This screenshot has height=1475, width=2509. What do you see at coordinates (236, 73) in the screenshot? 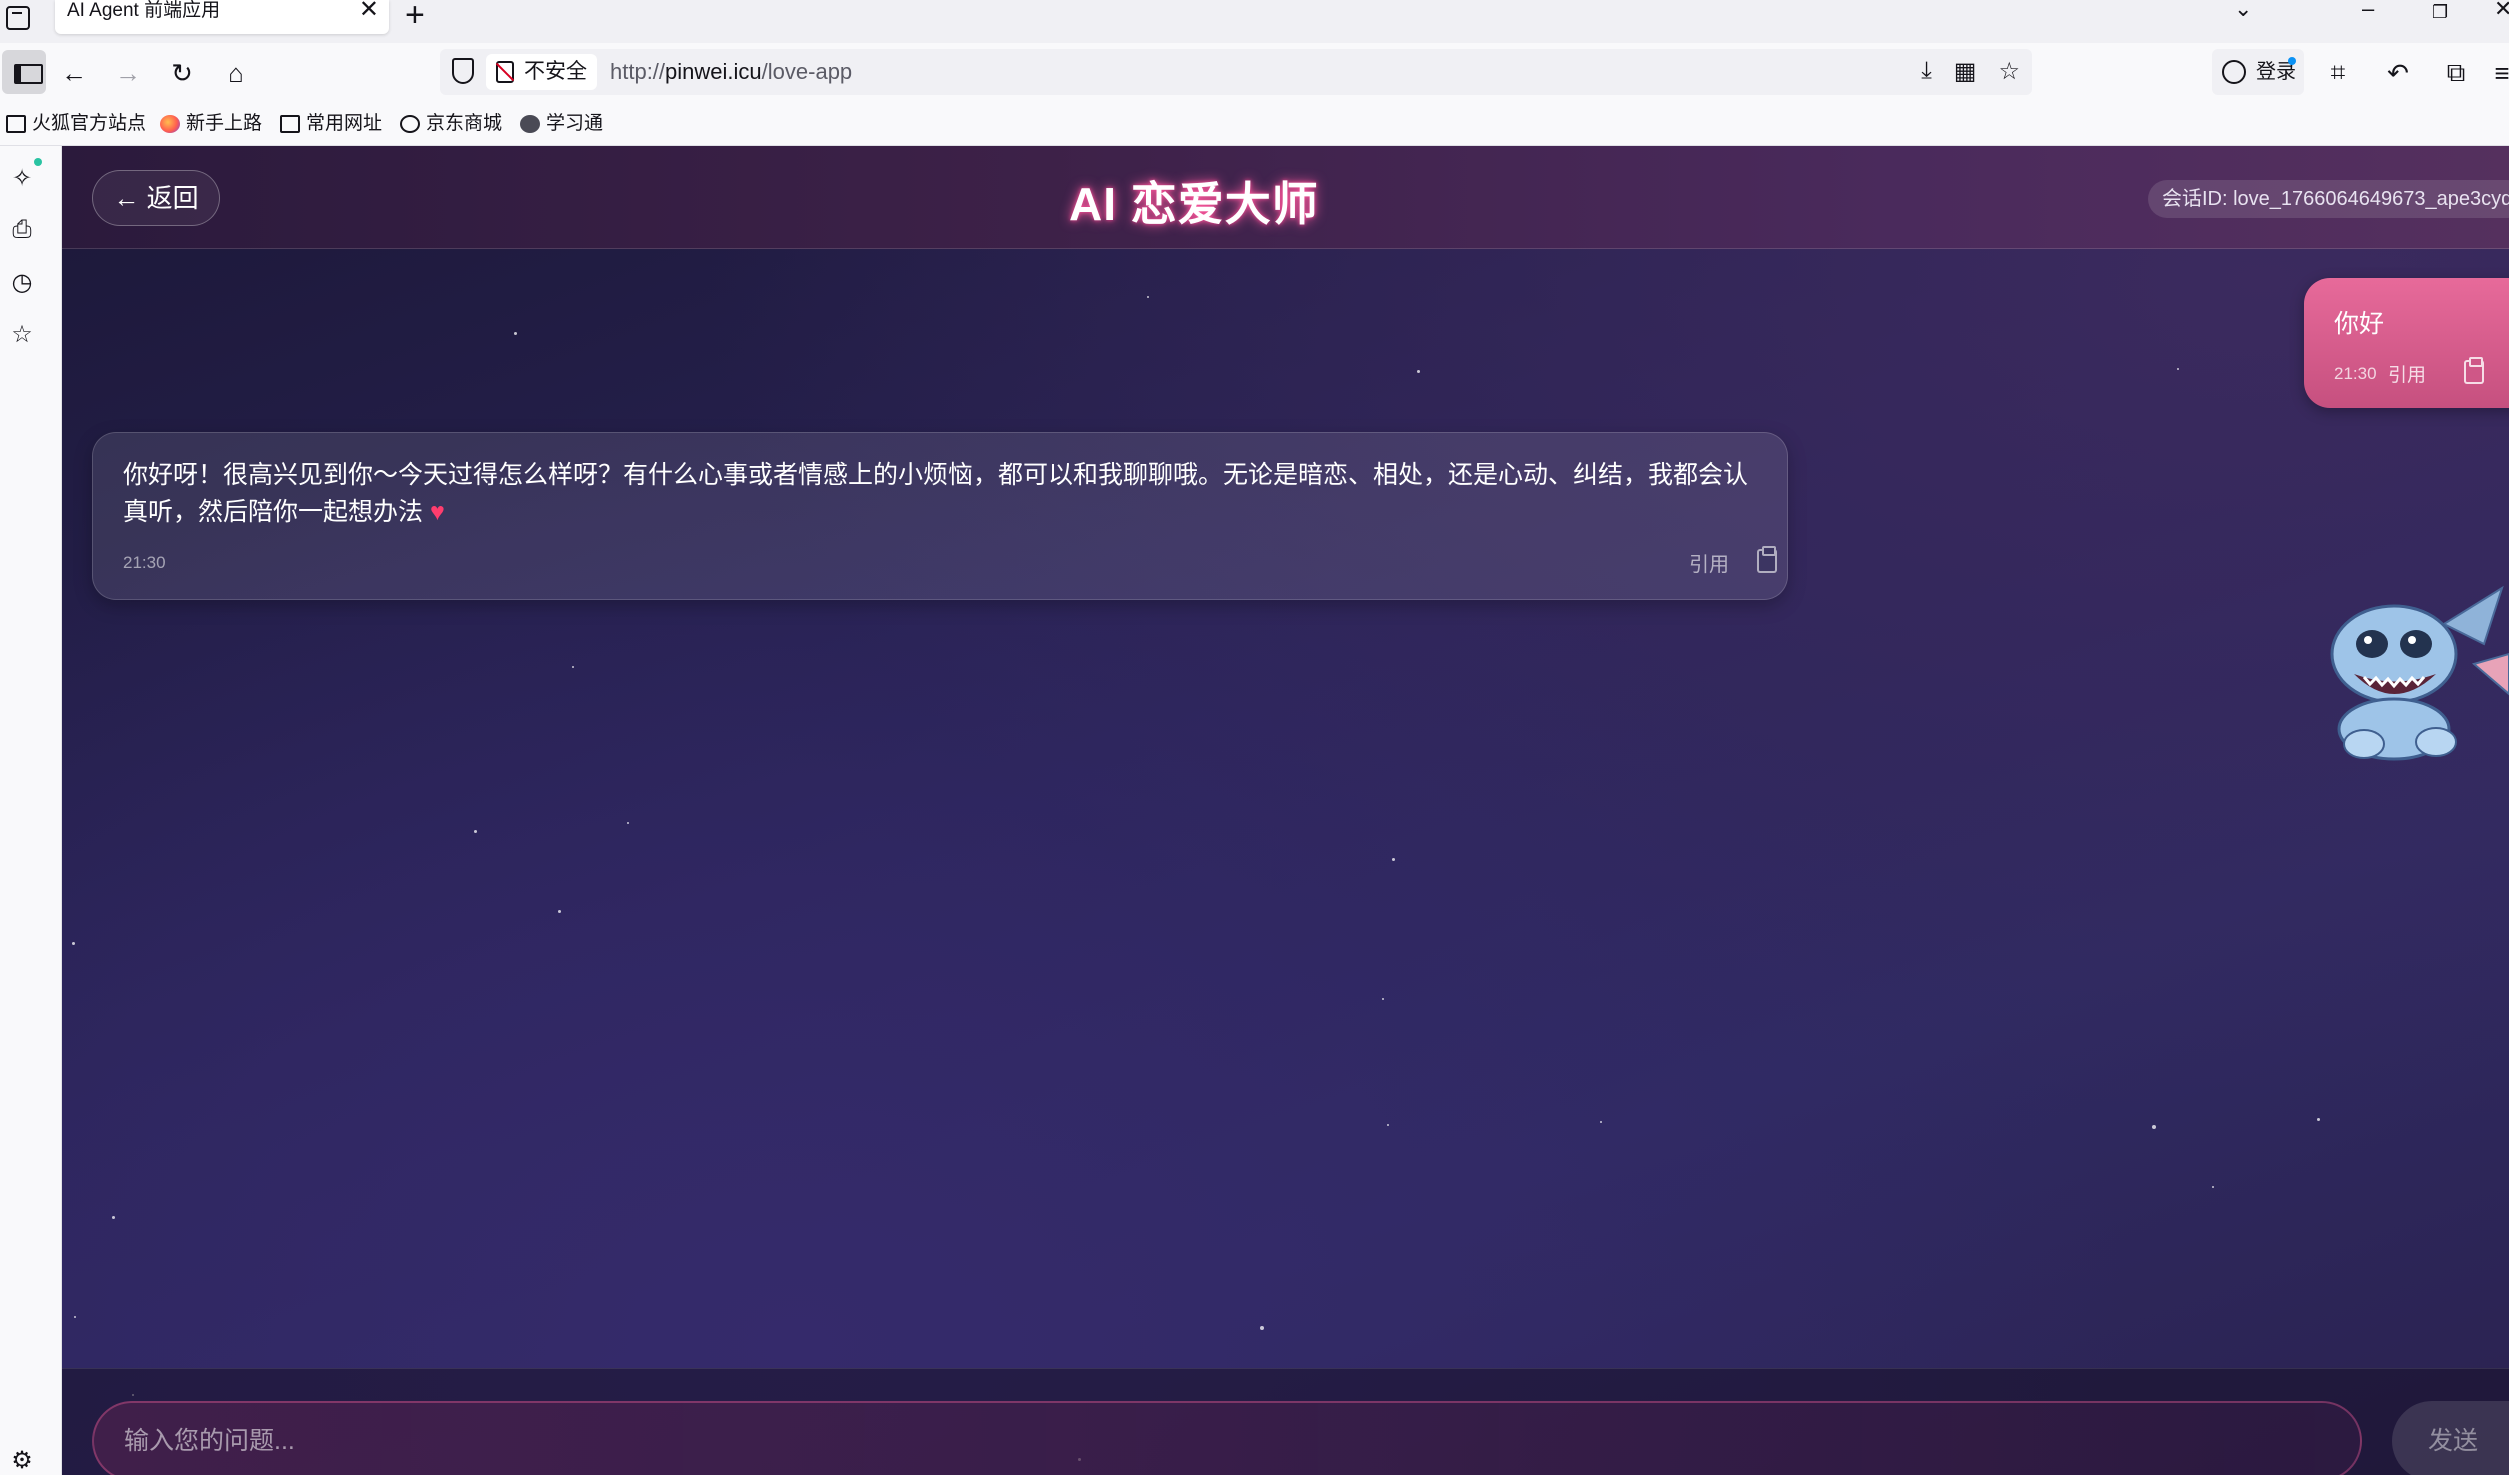
I see `home-icon: ⌂` at bounding box center [236, 73].